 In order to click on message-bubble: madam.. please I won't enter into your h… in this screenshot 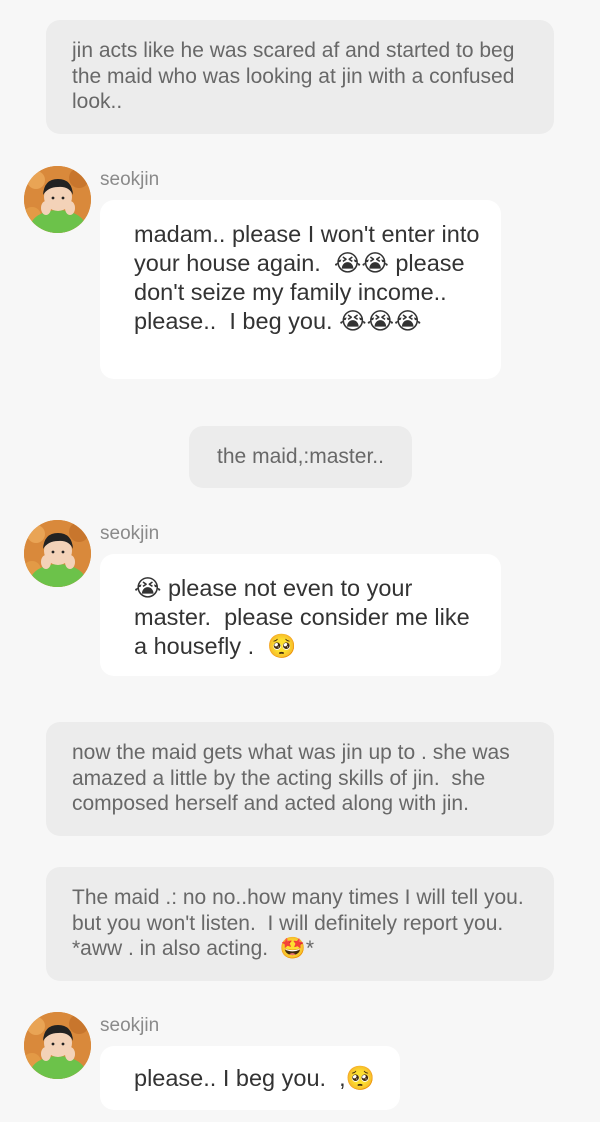, I will do `click(300, 289)`.